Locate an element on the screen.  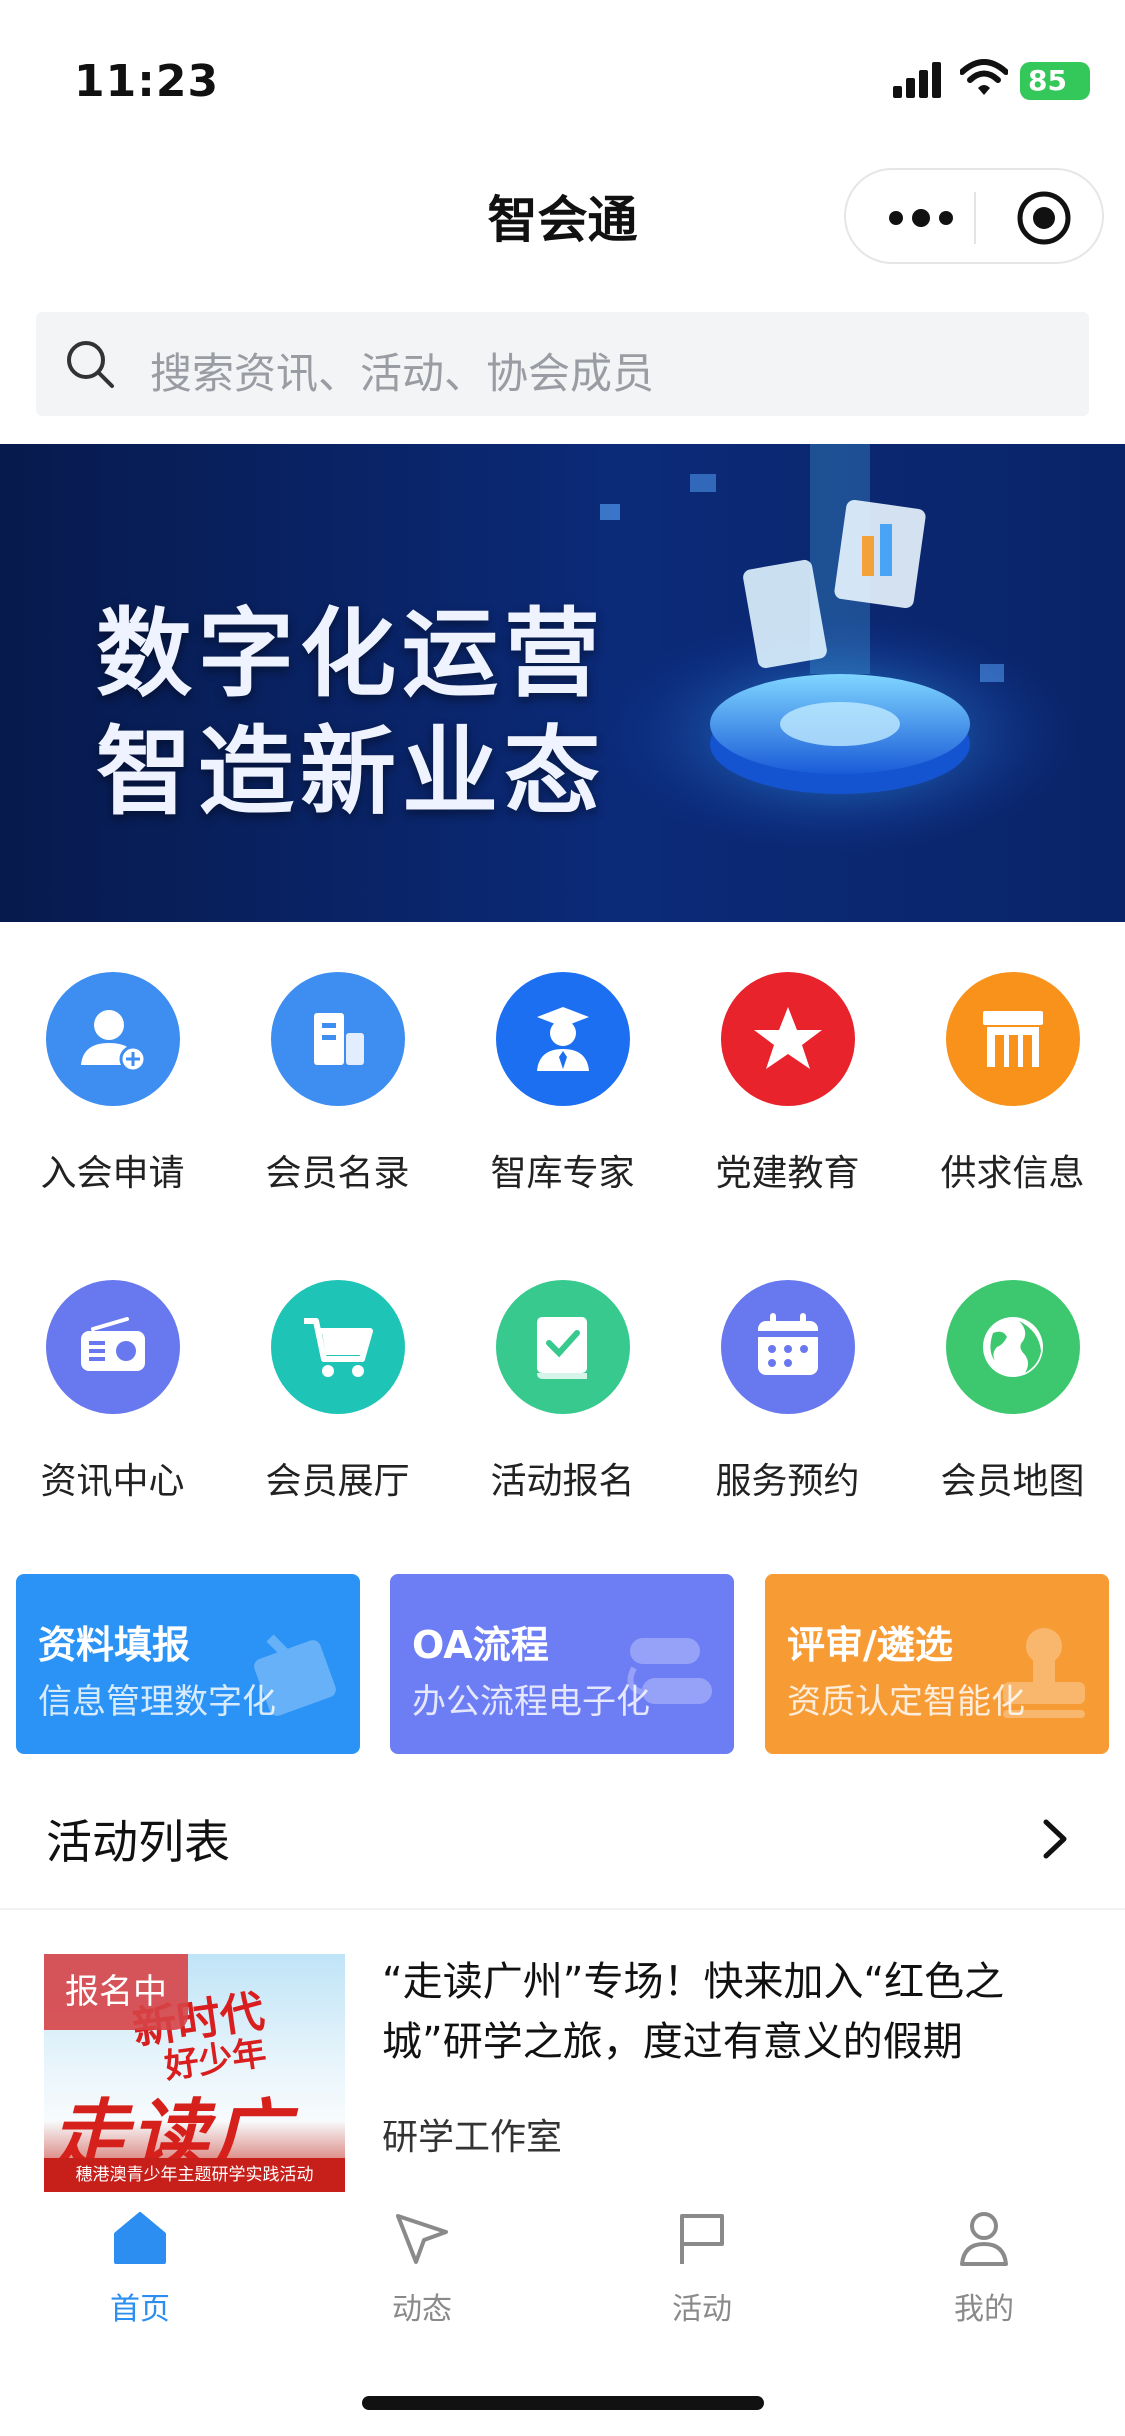
signal-icon is located at coordinates (918, 80).